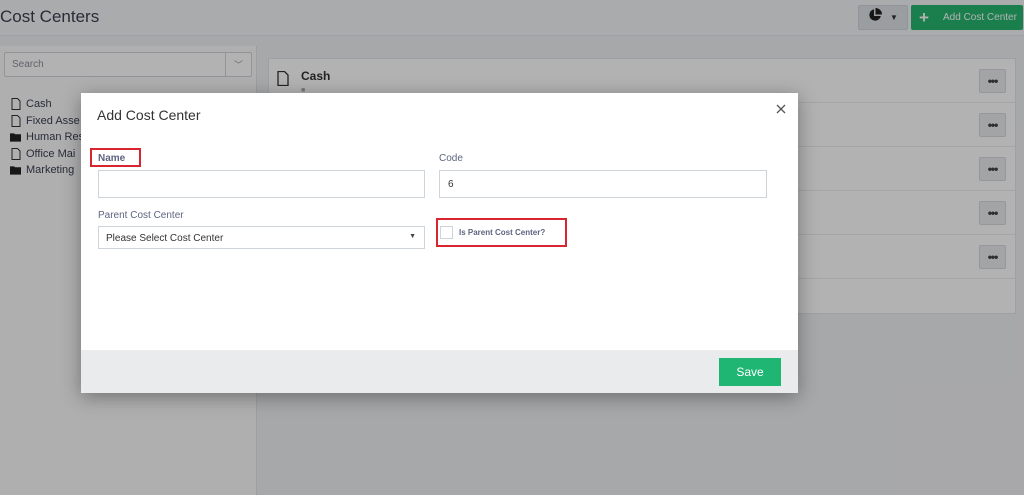 This screenshot has height=495, width=1024. Describe the element at coordinates (141, 215) in the screenshot. I see `parent-cost-center-label: Parent Cost Center` at that location.